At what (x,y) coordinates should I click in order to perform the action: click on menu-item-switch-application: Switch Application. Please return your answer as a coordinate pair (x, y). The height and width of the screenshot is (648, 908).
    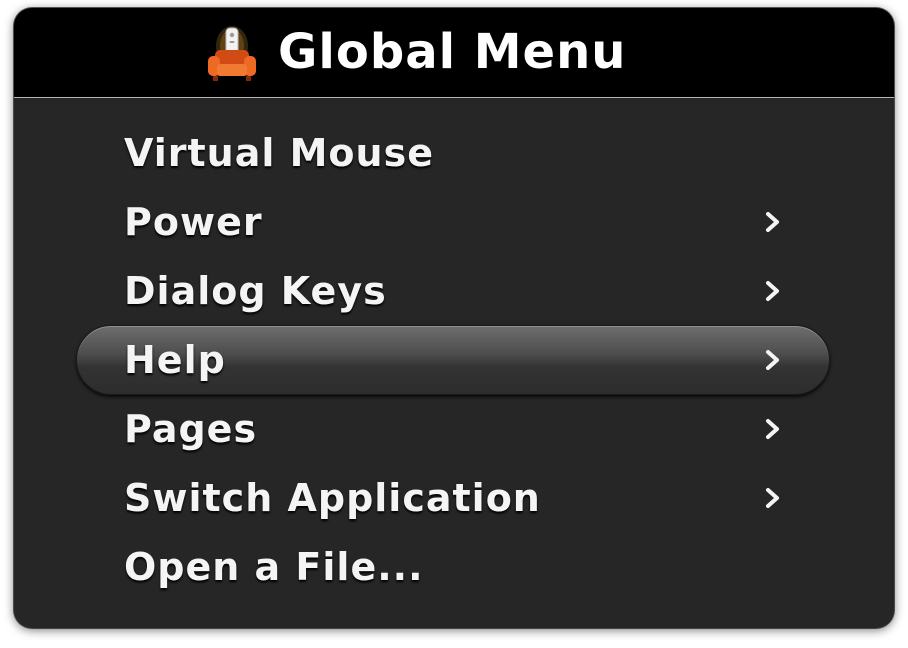
    Looking at the image, I should click on (453, 498).